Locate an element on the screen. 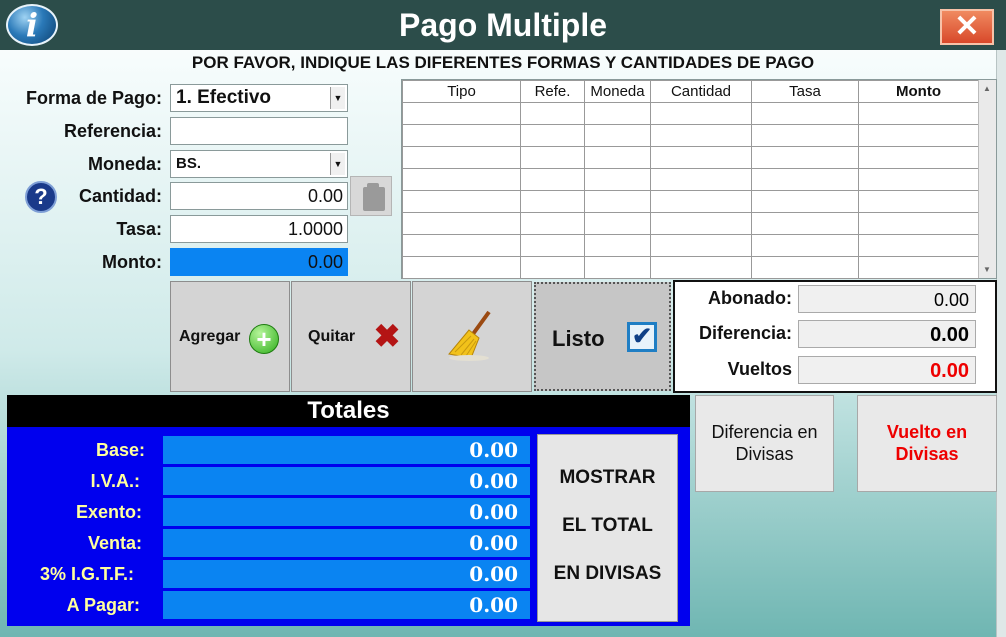 The width and height of the screenshot is (1006, 637). monto-field: 0.00 is located at coordinates (259, 262).